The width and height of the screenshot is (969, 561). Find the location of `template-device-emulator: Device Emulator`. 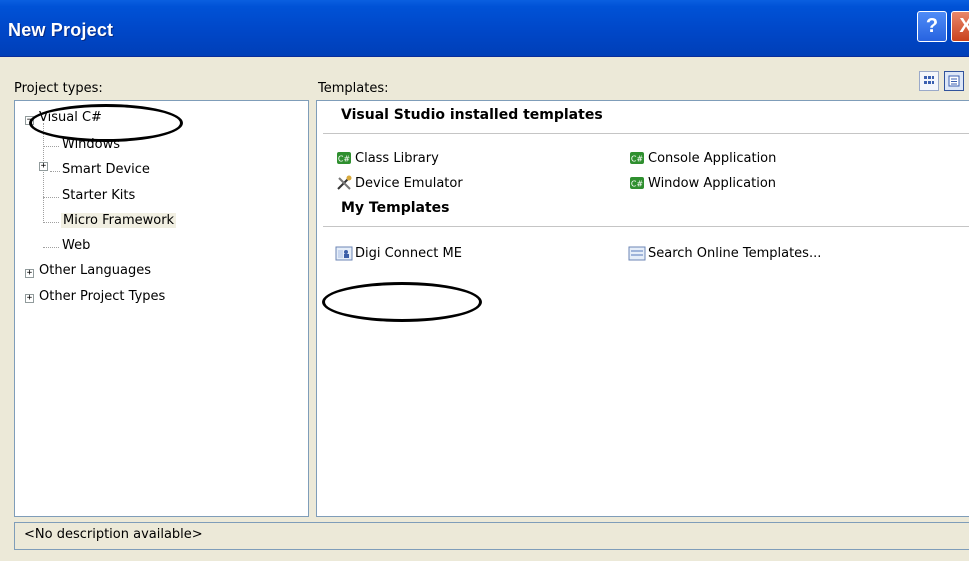

template-device-emulator: Device Emulator is located at coordinates (399, 183).